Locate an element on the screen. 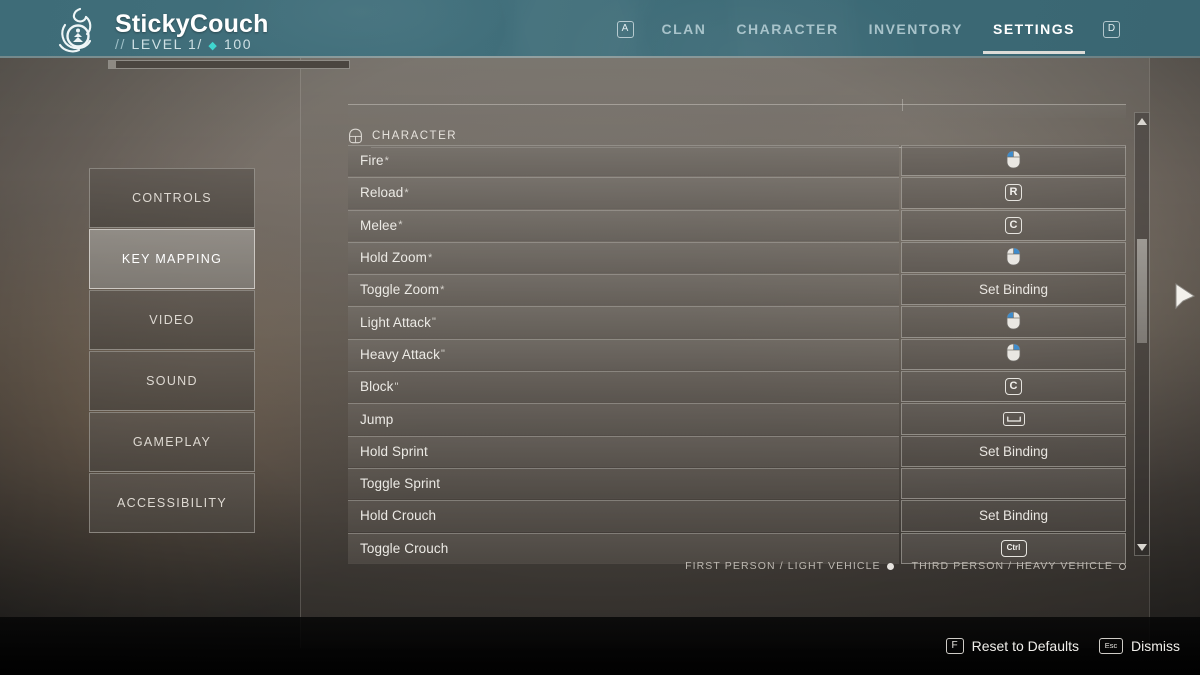  mouse-right-icon is located at coordinates (1013, 258).